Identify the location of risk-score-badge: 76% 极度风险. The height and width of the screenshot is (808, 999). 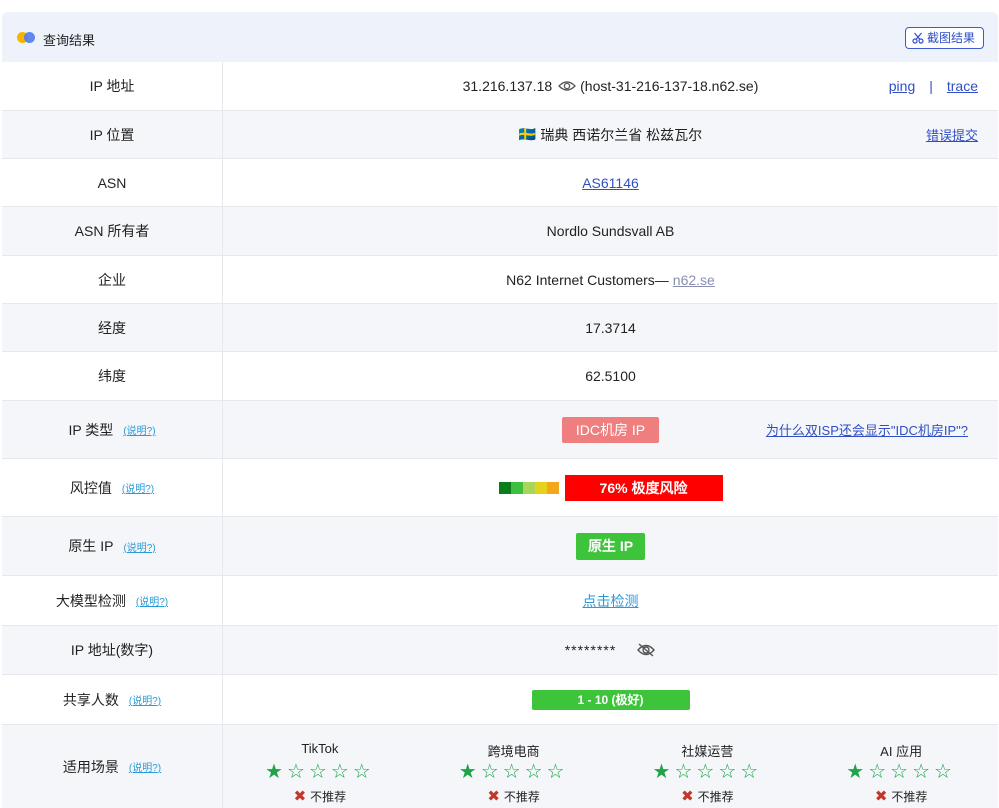
(643, 487).